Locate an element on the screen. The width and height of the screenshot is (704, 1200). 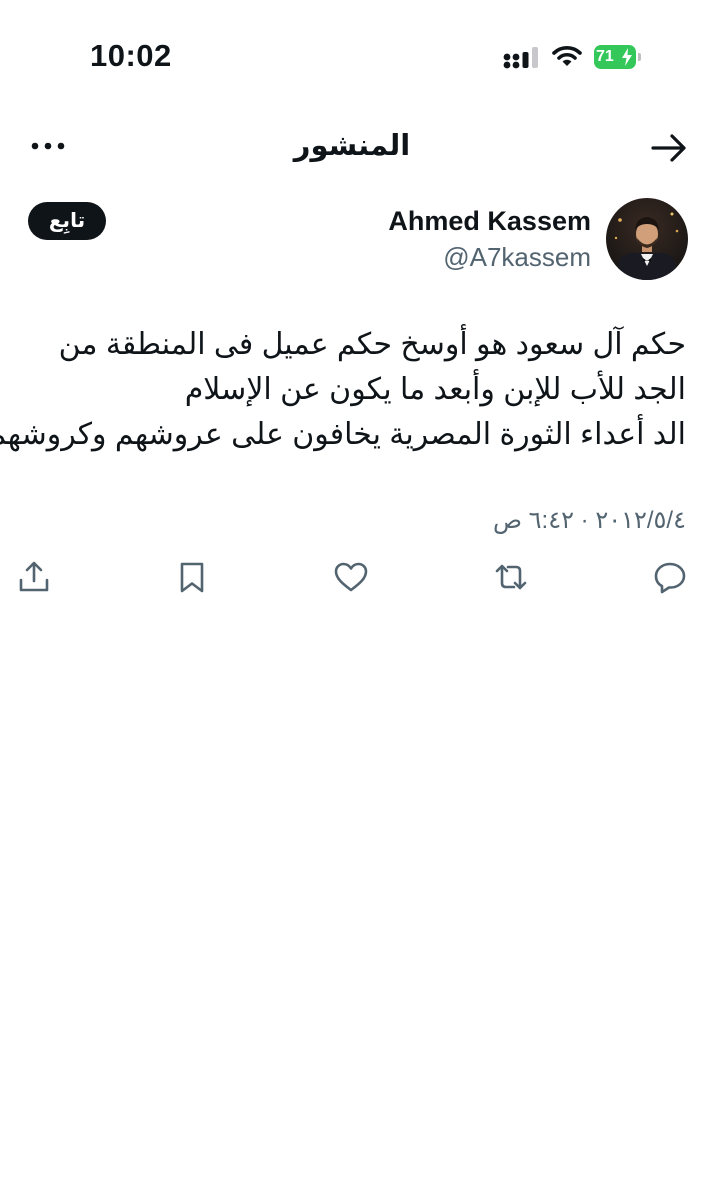
reply-button is located at coordinates (670, 578).